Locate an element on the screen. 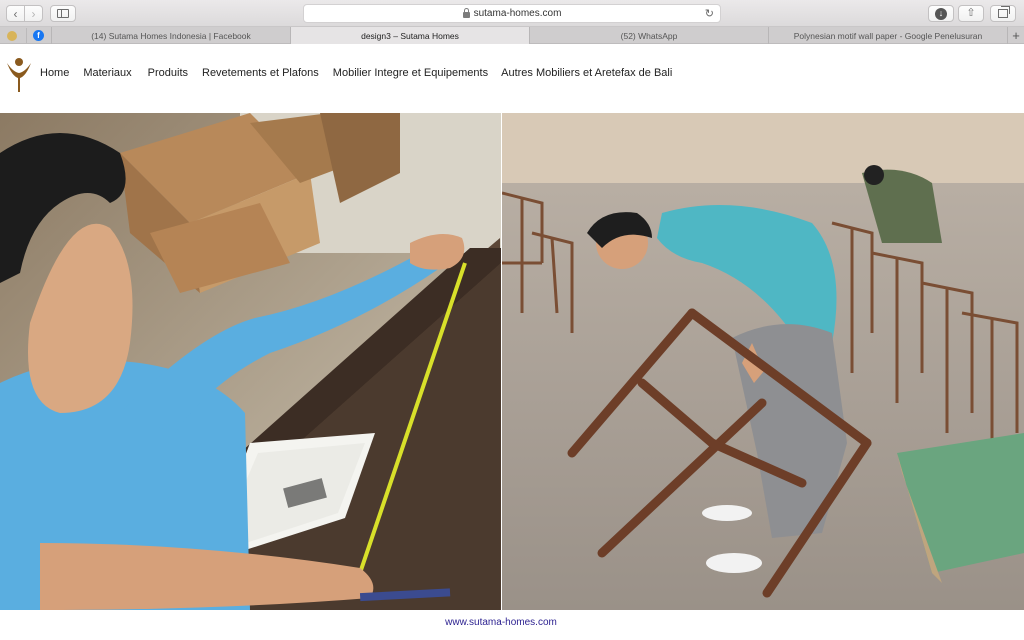 This screenshot has width=1024, height=640. facebook-icon: f is located at coordinates (38, 35).